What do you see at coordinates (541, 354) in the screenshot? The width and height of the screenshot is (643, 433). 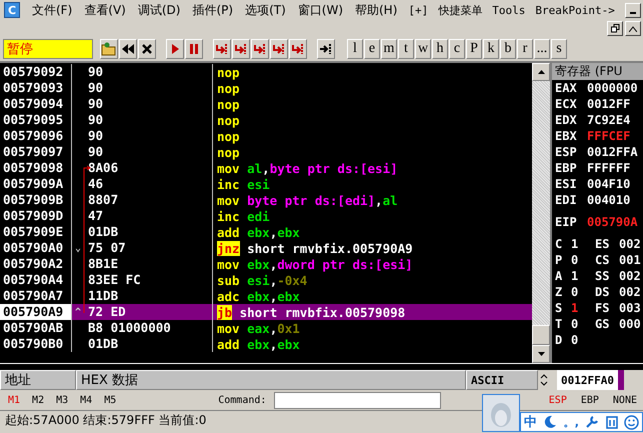 I see `scroll-down-button` at bounding box center [541, 354].